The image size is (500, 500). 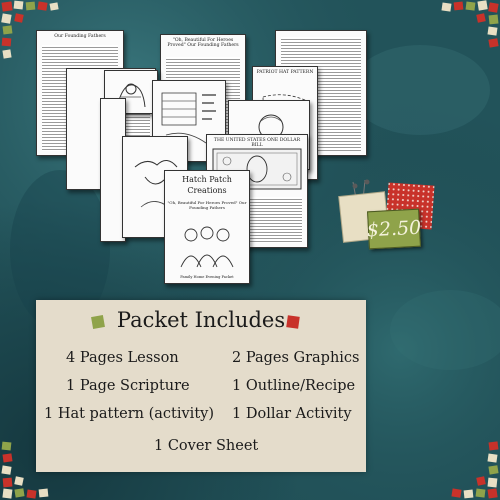 What do you see at coordinates (285, 72) in the screenshot?
I see `patriot-hat-heading: PATRIOT HAT PATTERN` at bounding box center [285, 72].